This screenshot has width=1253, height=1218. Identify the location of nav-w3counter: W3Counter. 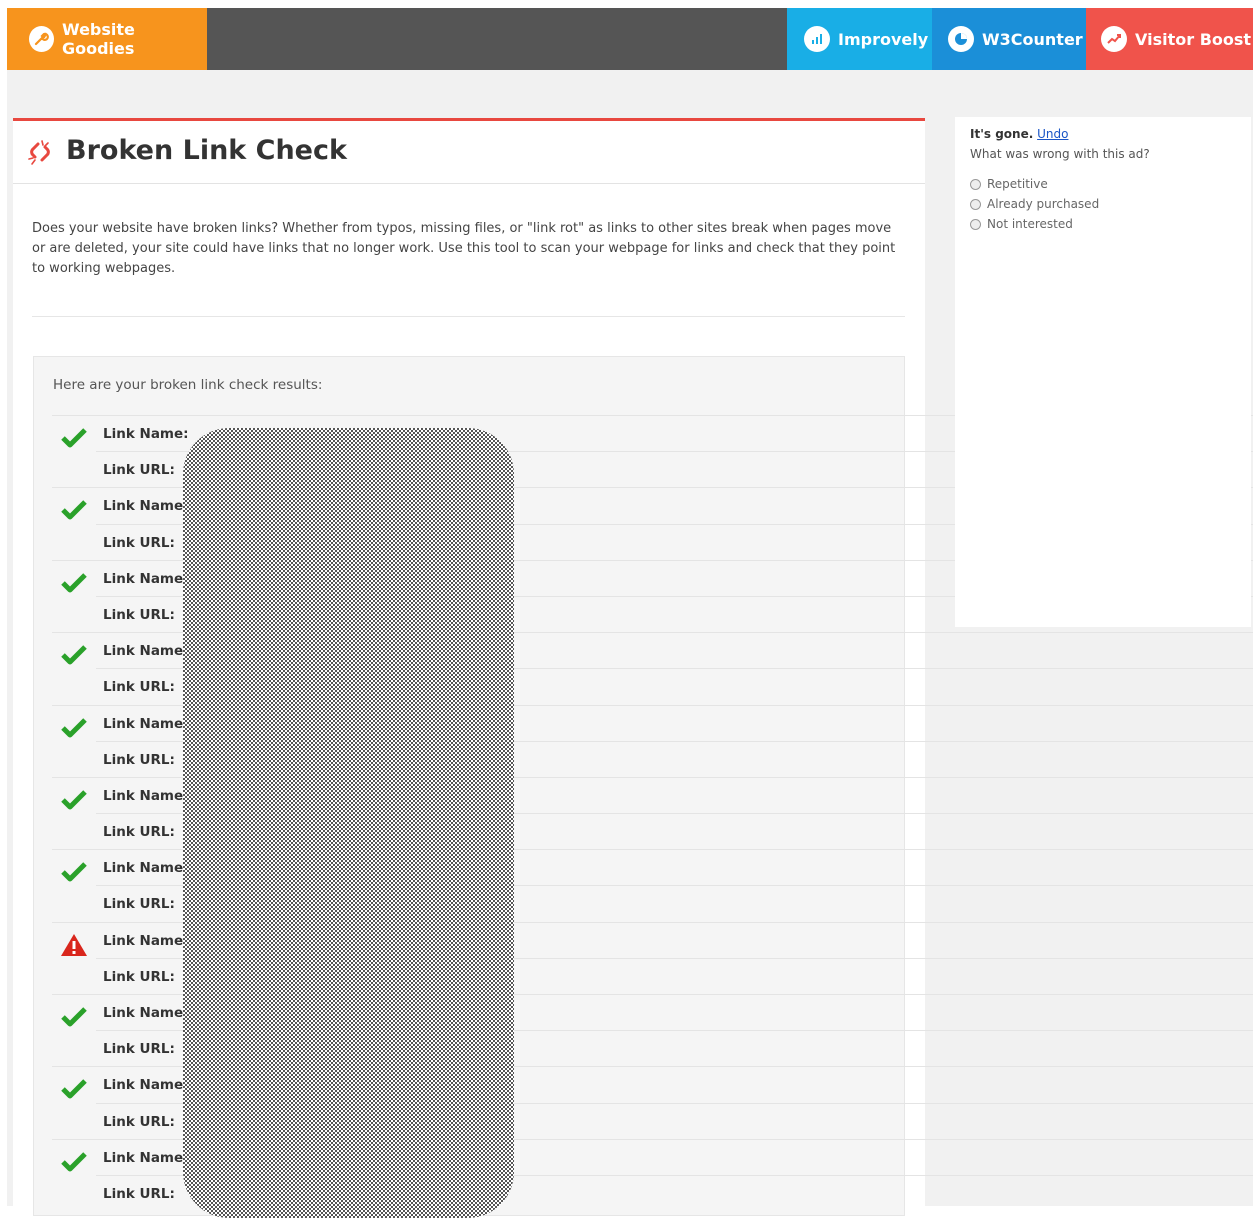
(1009, 39).